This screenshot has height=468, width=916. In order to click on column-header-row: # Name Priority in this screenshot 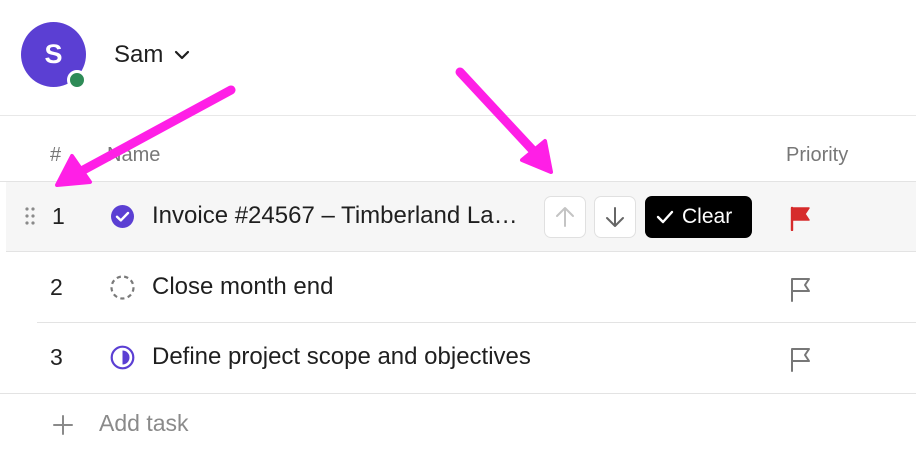, I will do `click(458, 149)`.